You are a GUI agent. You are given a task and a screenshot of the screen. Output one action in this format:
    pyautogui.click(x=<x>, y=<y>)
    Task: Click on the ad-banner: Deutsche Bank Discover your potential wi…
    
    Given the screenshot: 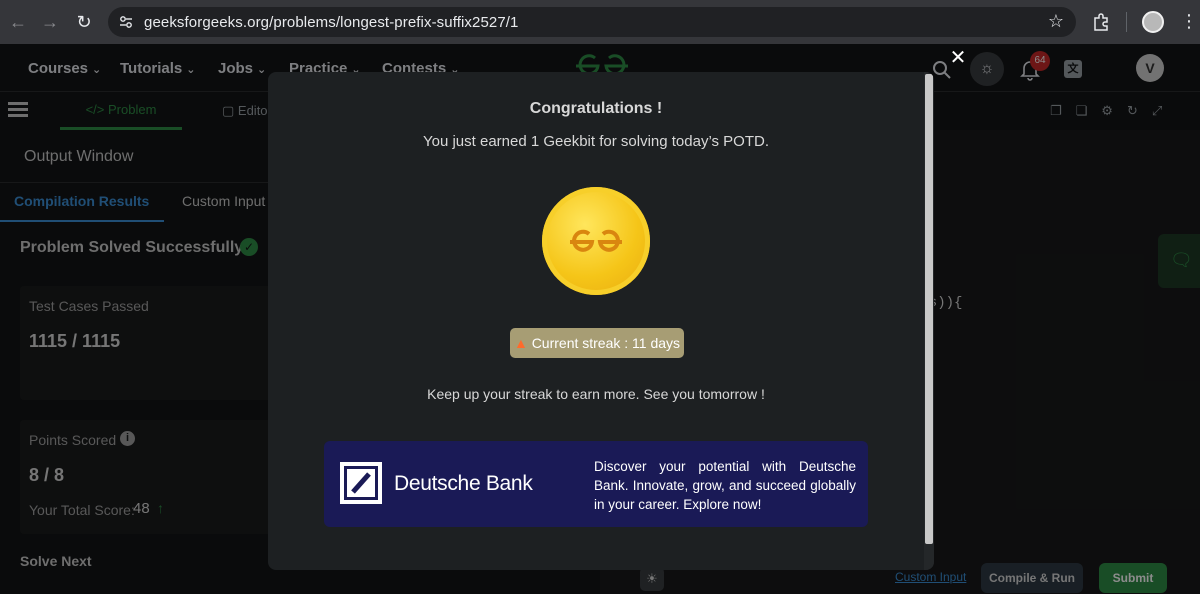 What is the action you would take?
    pyautogui.click(x=596, y=484)
    